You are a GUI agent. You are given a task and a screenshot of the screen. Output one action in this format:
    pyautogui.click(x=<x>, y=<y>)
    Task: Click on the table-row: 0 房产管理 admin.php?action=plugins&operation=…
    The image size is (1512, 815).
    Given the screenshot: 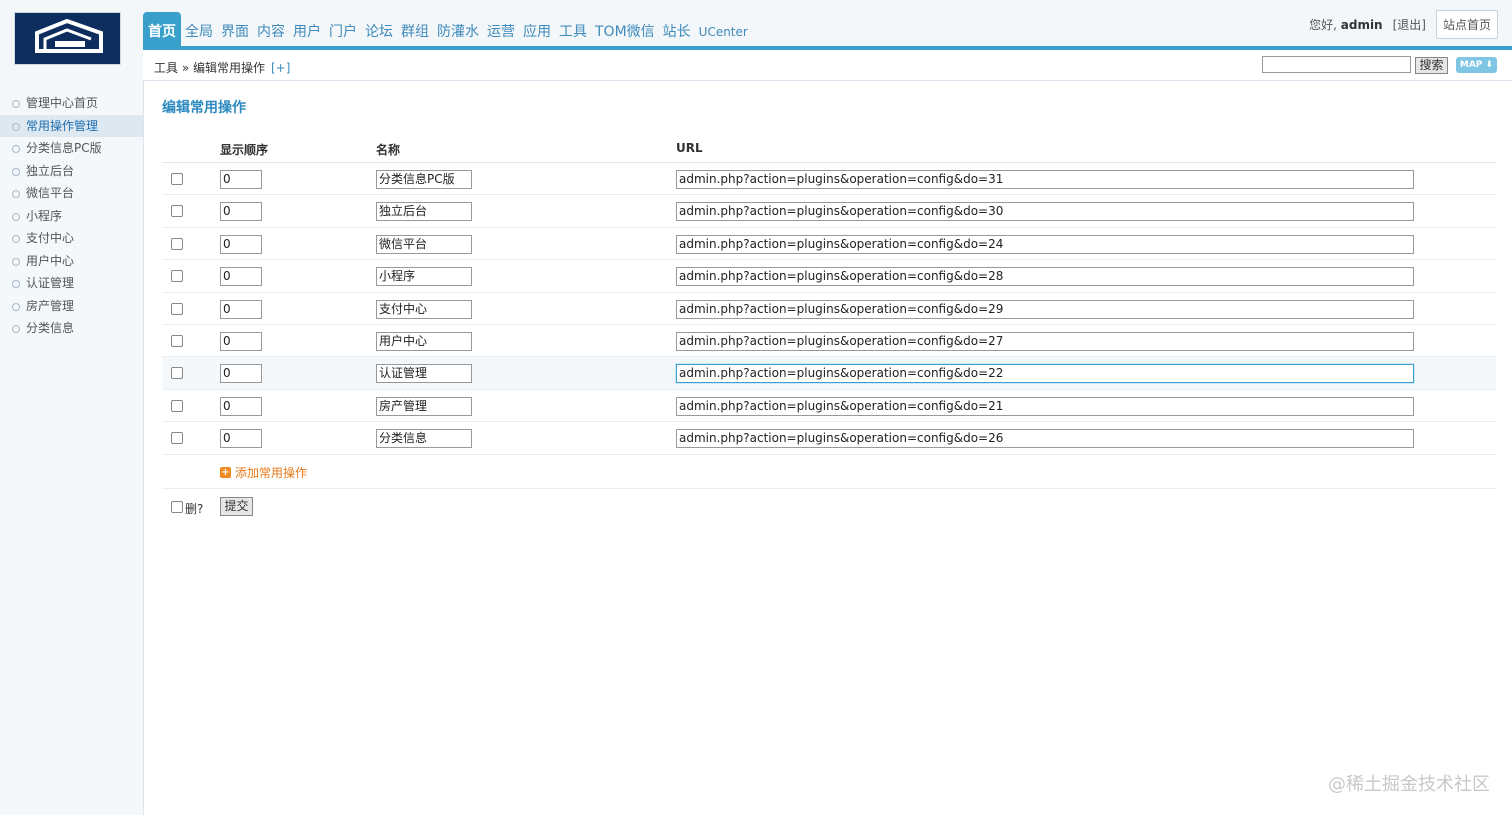 What is the action you would take?
    pyautogui.click(x=829, y=406)
    